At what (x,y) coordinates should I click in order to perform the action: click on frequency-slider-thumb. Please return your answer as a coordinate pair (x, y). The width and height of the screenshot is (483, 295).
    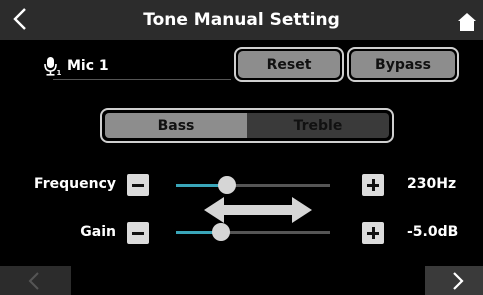
    Looking at the image, I should click on (226, 185).